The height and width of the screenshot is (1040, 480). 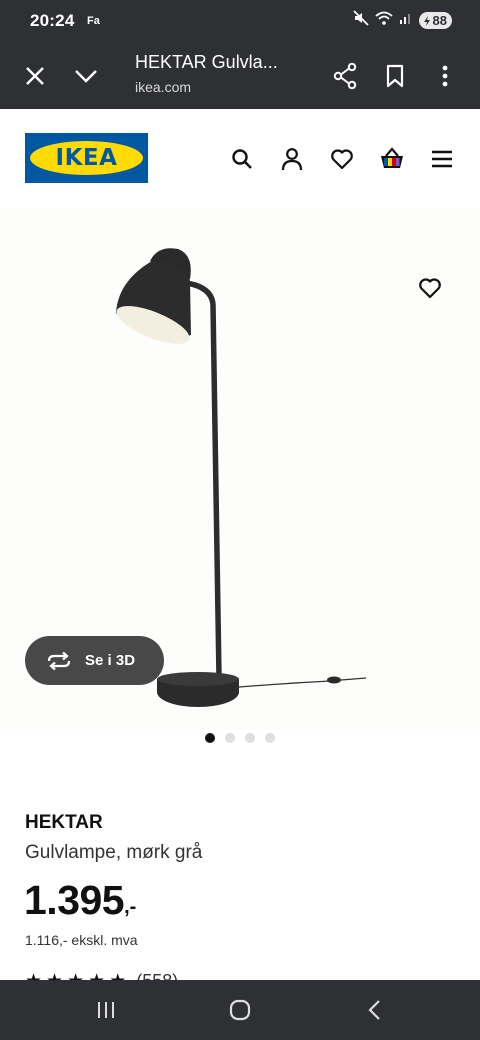 I want to click on battery-icon: 88, so click(x=435, y=20).